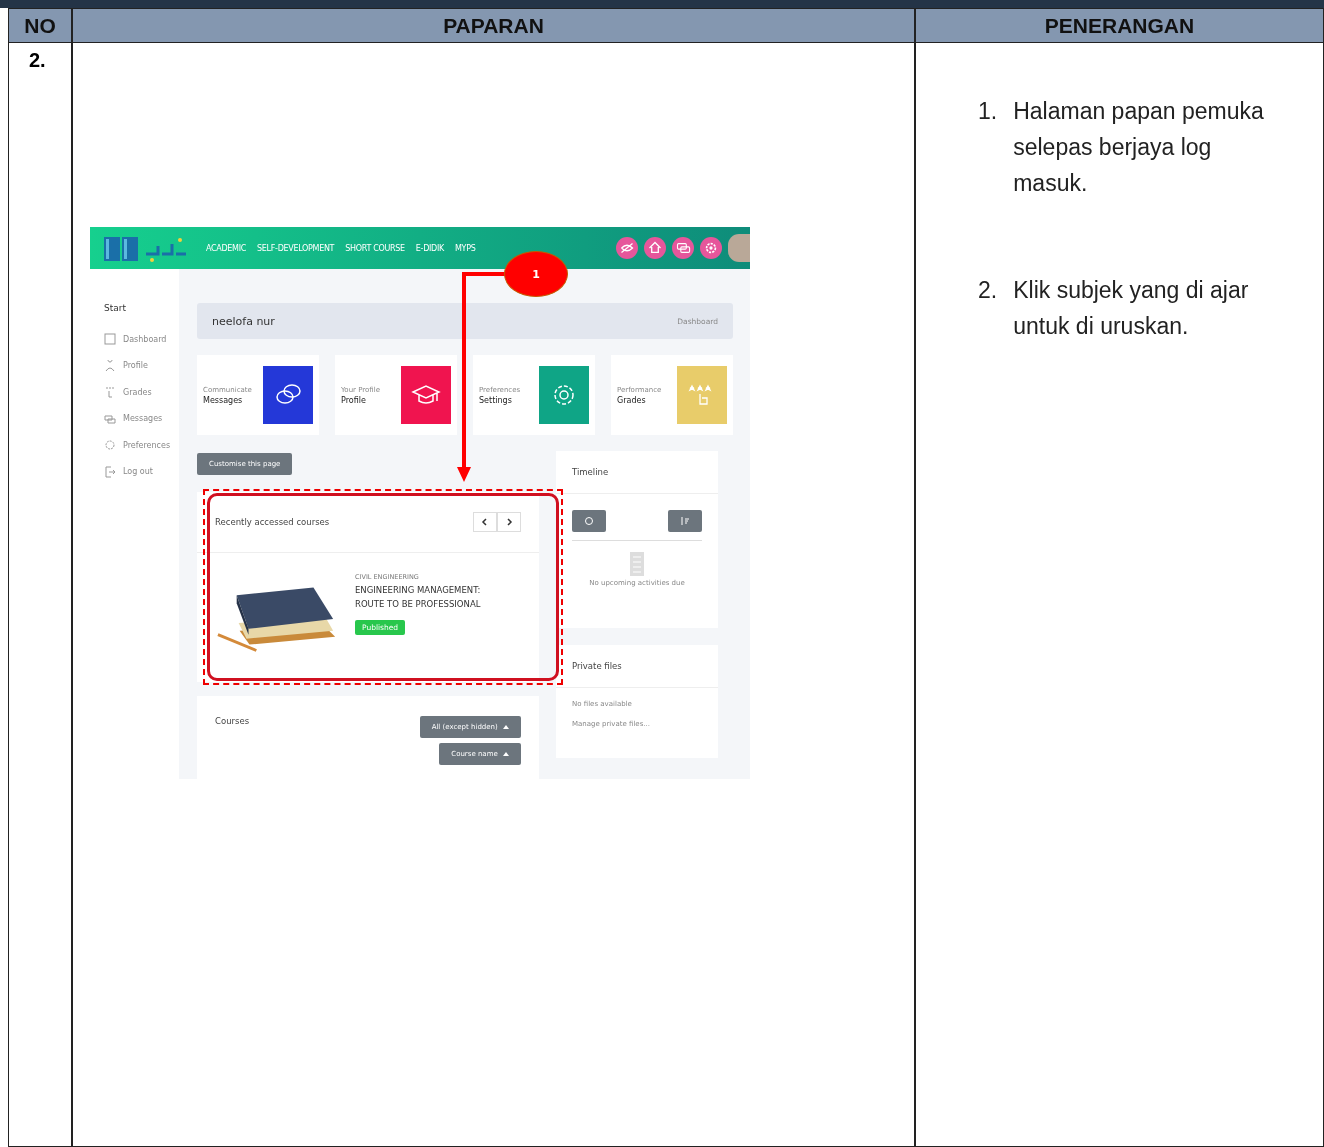 The height and width of the screenshot is (1147, 1324). What do you see at coordinates (232, 722) in the screenshot?
I see `panel-title: Courses` at bounding box center [232, 722].